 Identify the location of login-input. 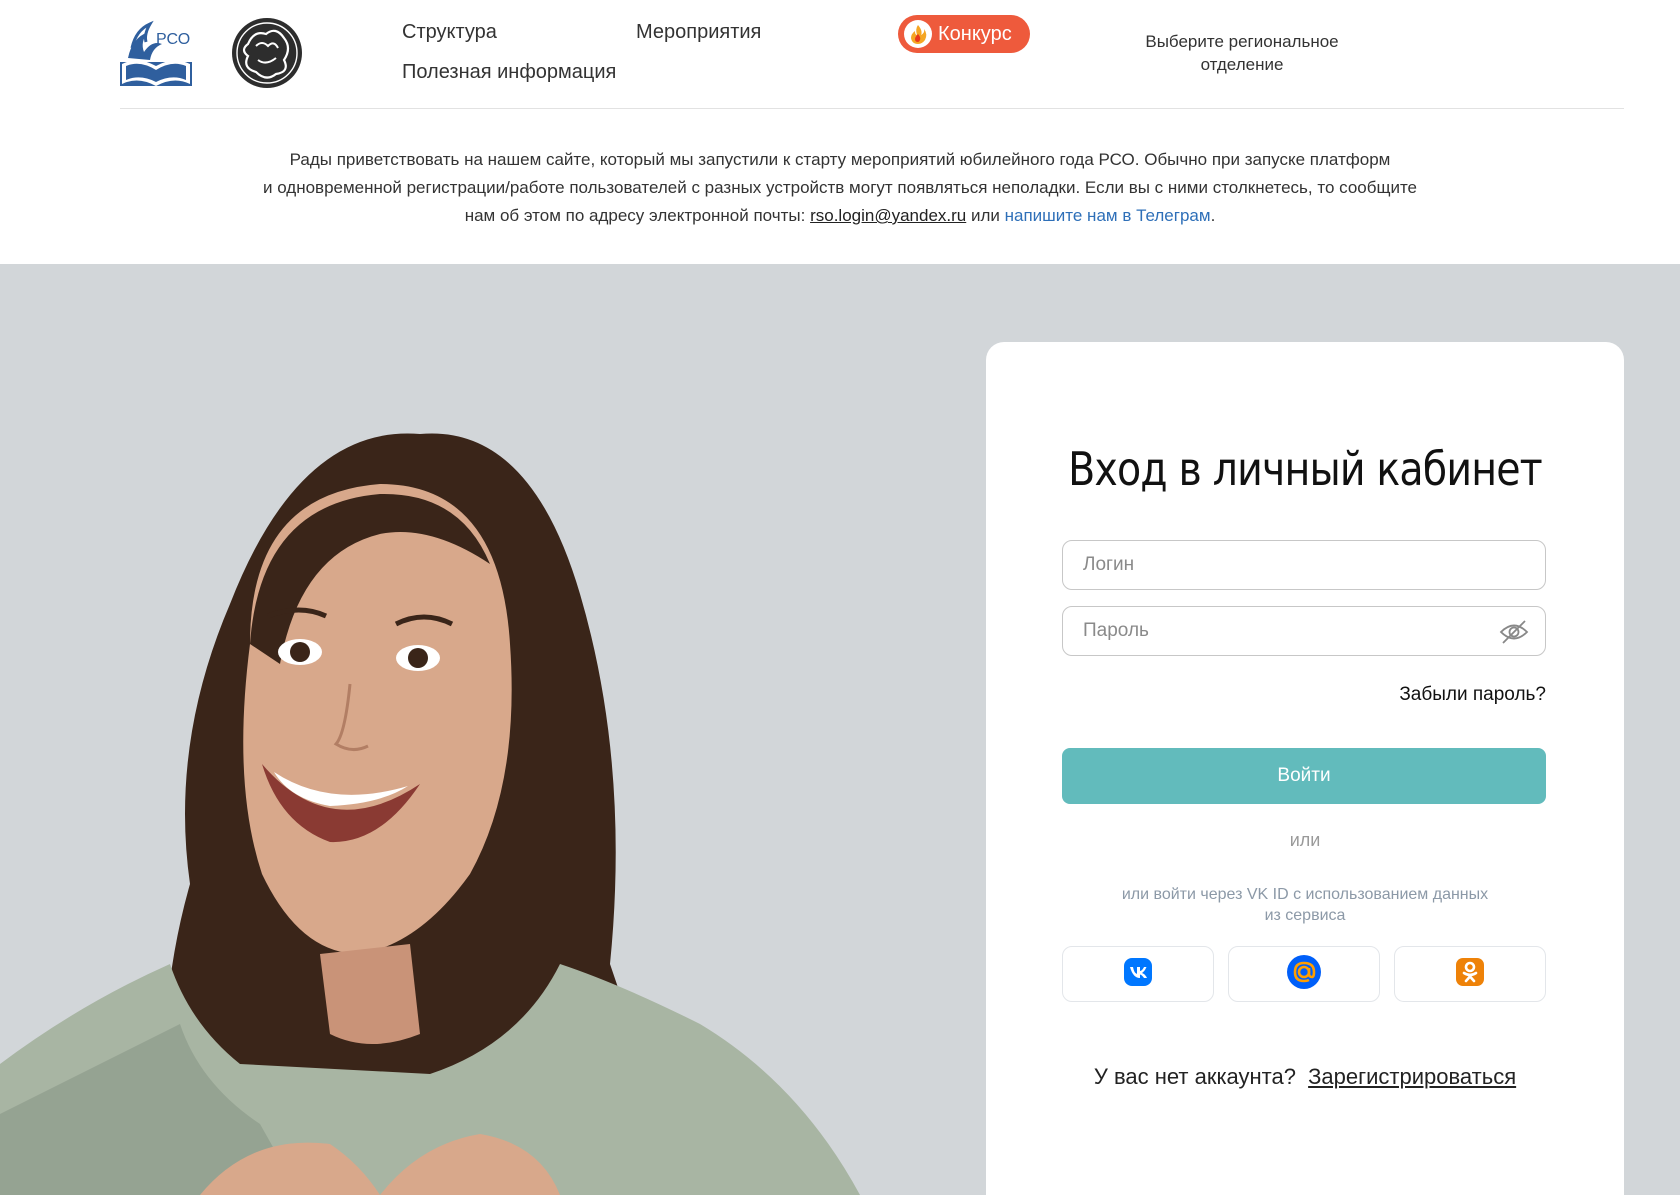
(1304, 565).